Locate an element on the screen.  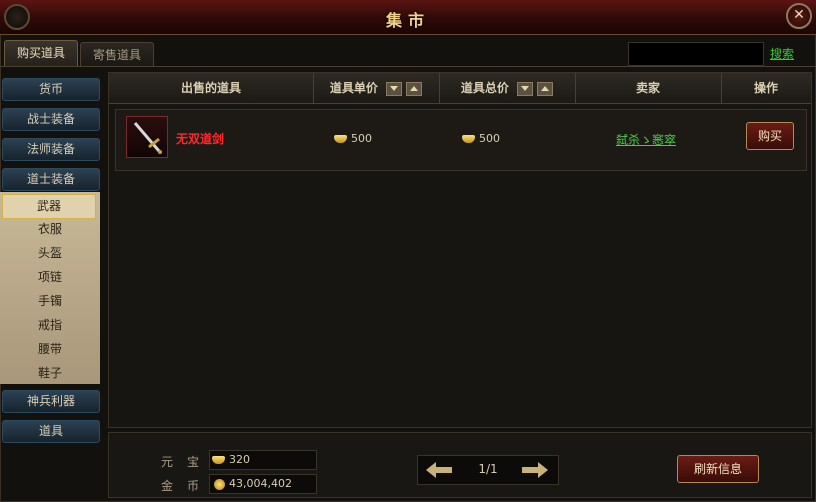
tab-buy-items: 购买道具 is located at coordinates (41, 53).